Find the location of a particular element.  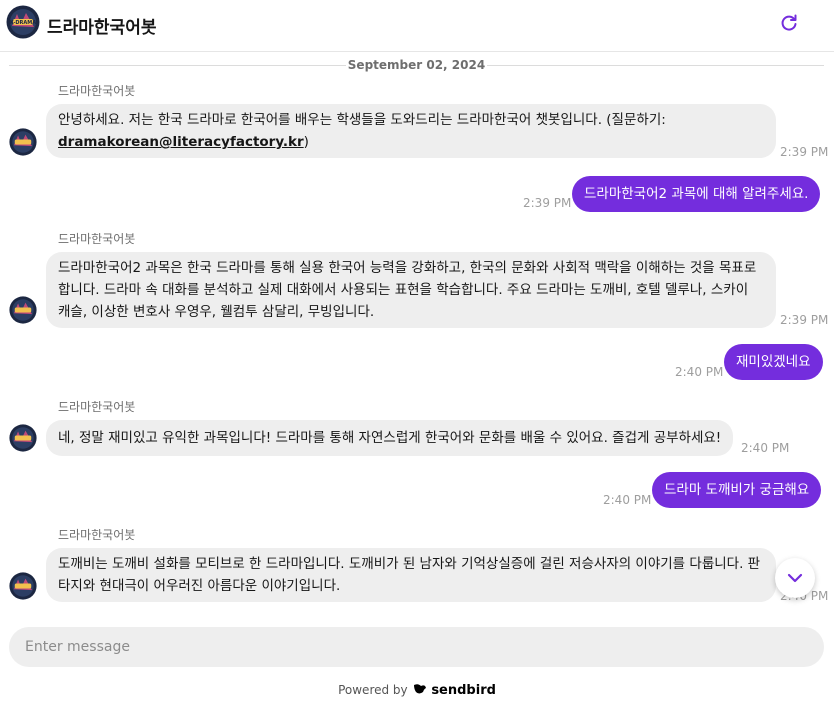

chevron-down-icon is located at coordinates (795, 578).